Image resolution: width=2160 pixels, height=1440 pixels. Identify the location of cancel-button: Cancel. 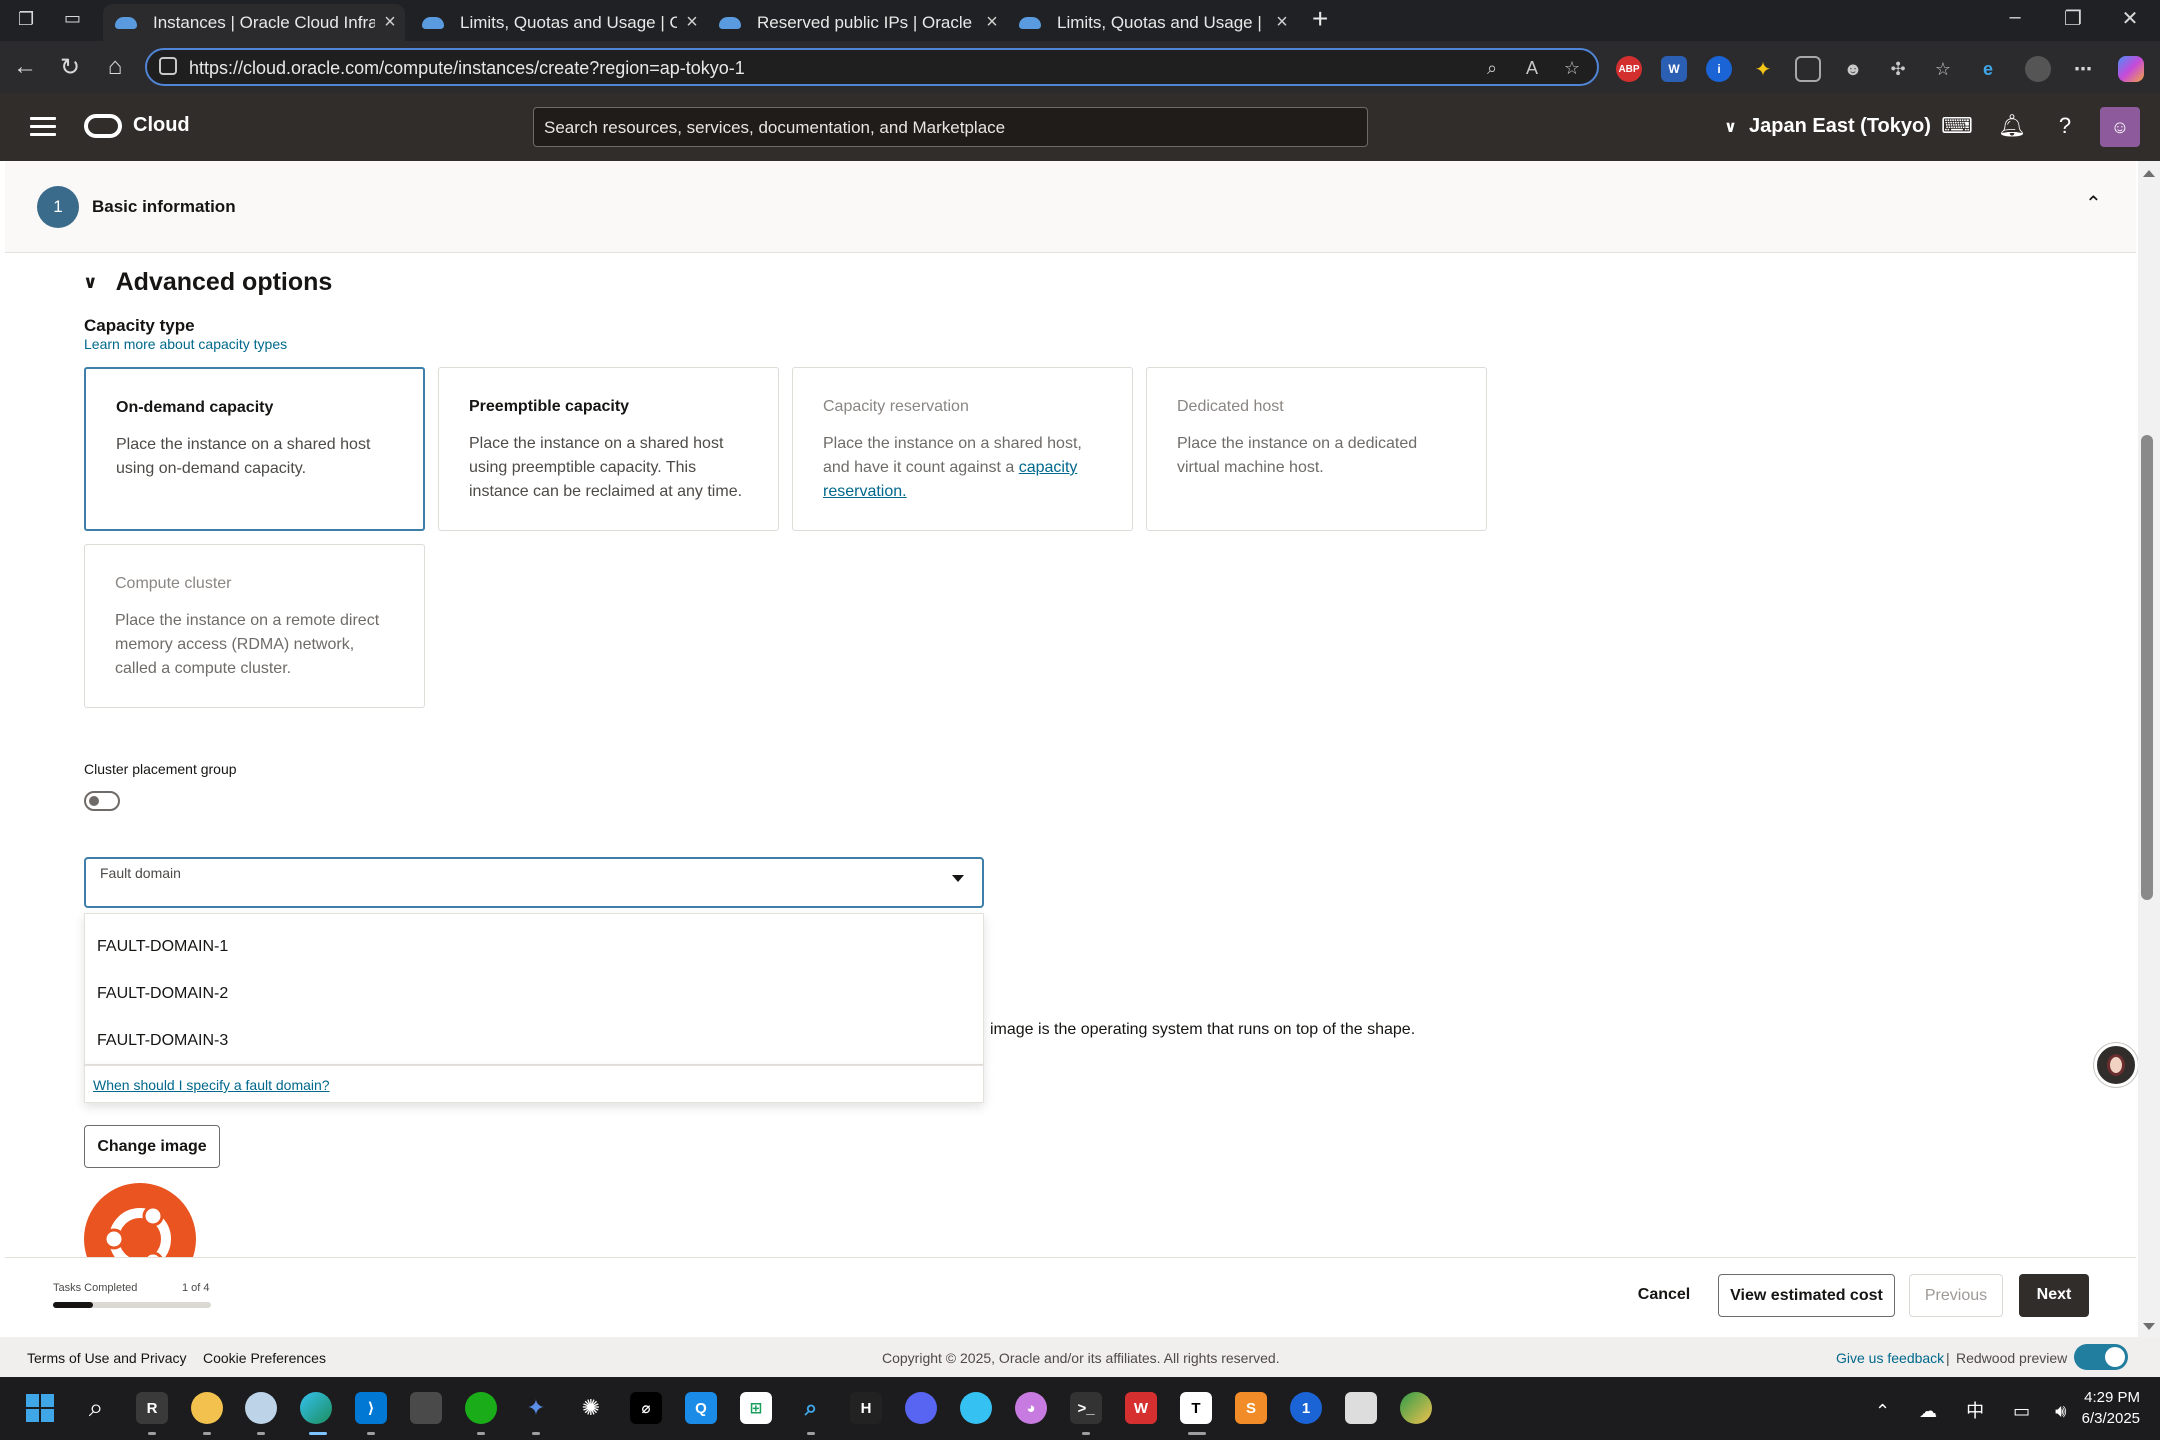
(1664, 1295).